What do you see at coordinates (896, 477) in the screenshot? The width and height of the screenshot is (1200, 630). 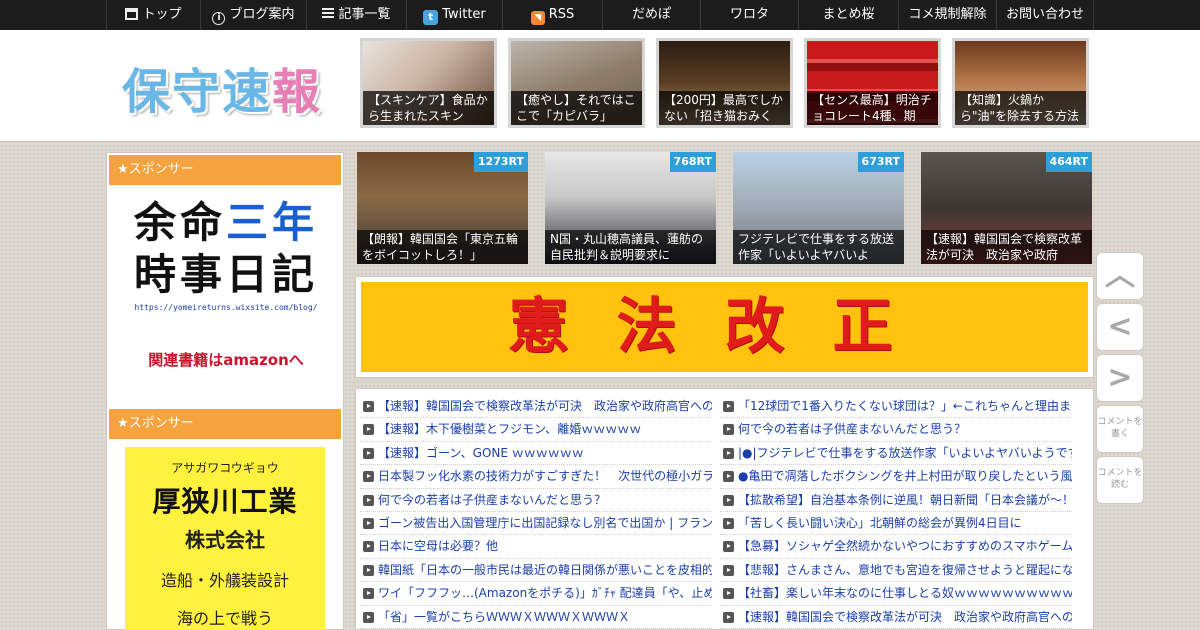 I see `news-item: ●亀田で凋落したボクシングを井上村田が取り戻したという風潮` at bounding box center [896, 477].